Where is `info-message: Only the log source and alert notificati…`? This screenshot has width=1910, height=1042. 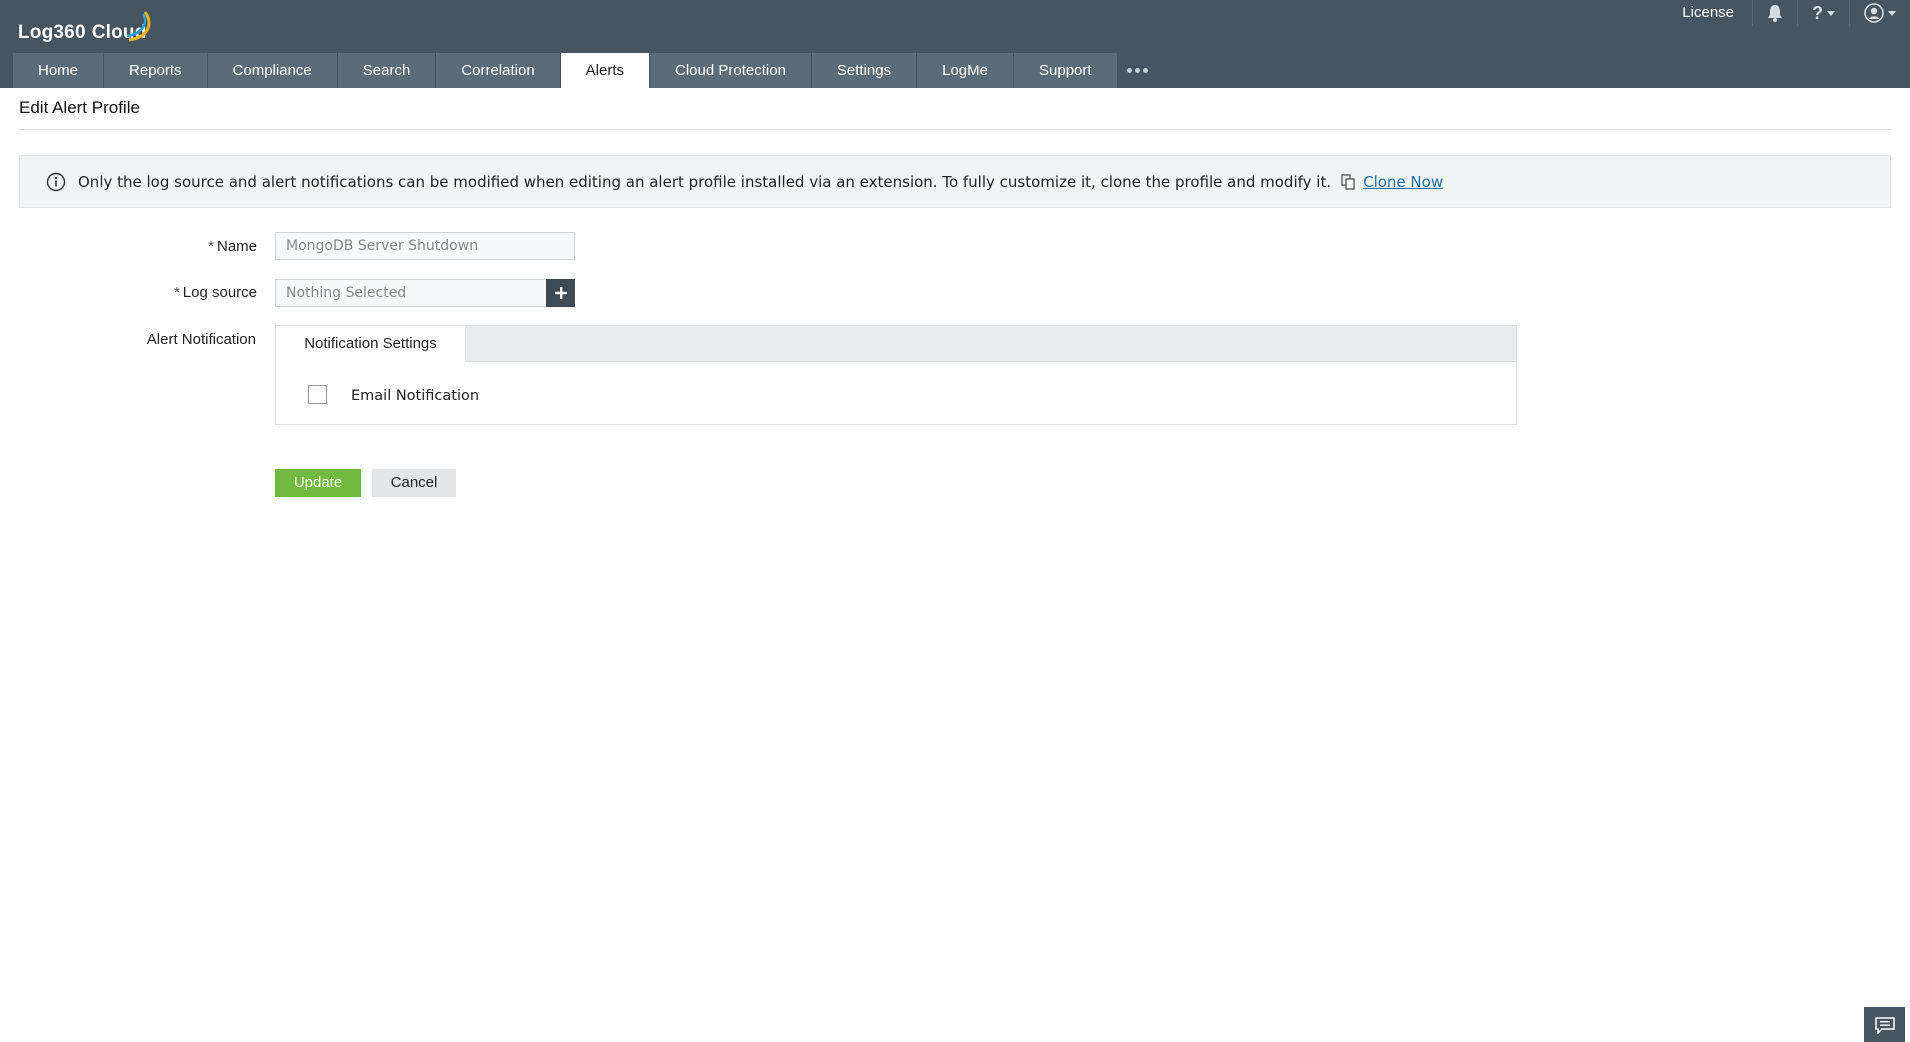 info-message: Only the log source and alert notificati… is located at coordinates (705, 181).